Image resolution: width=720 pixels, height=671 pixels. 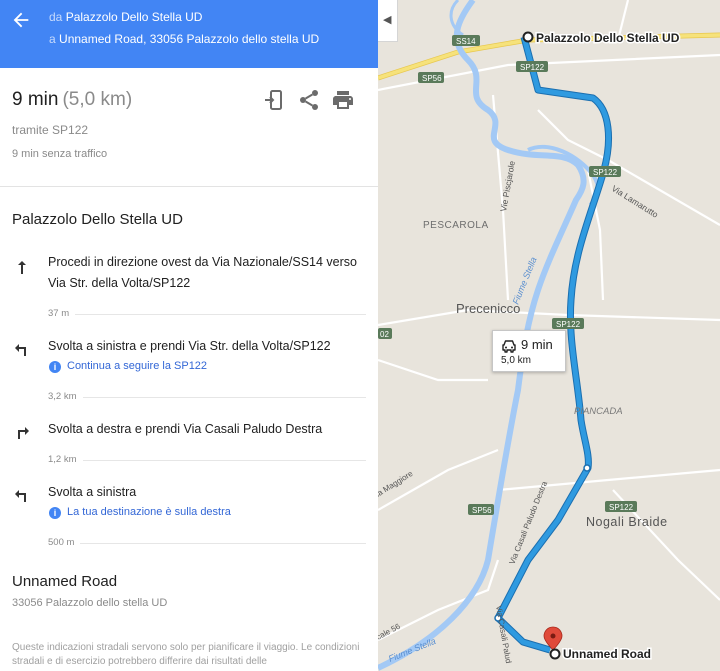 What do you see at coordinates (65, 396) in the screenshot?
I see `step-distance-label: 3,2 km` at bounding box center [65, 396].